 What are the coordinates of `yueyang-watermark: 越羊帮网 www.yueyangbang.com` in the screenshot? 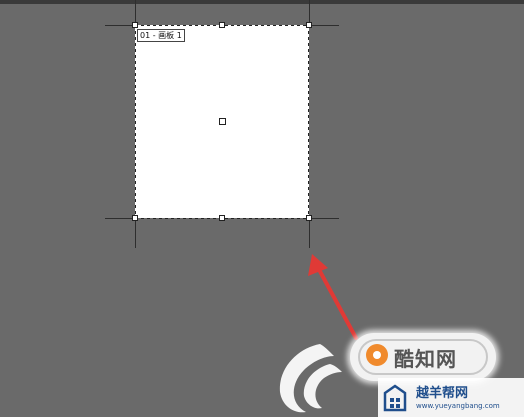 It's located at (451, 397).